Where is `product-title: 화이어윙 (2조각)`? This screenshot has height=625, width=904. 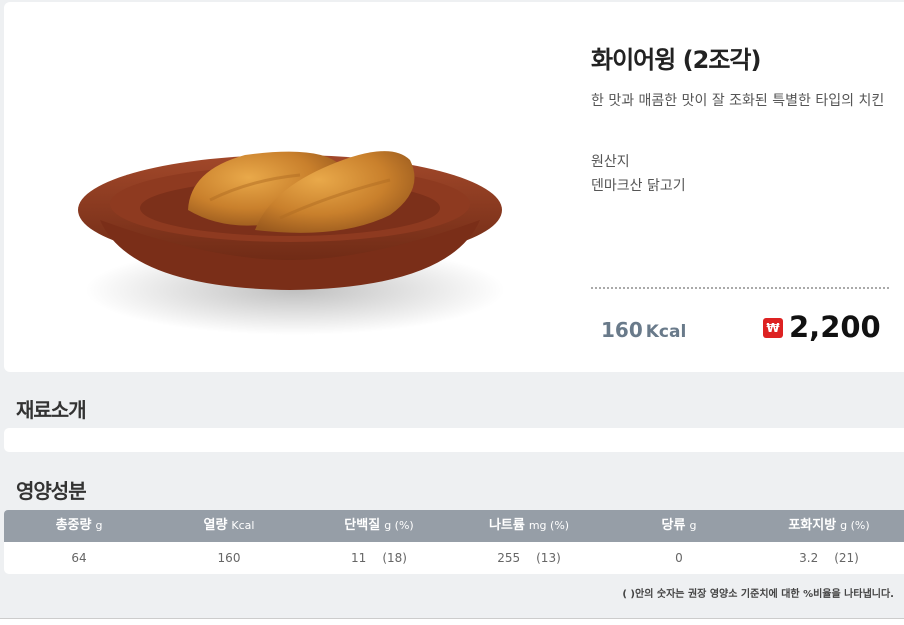
product-title: 화이어윙 (2조각) is located at coordinates (676, 60).